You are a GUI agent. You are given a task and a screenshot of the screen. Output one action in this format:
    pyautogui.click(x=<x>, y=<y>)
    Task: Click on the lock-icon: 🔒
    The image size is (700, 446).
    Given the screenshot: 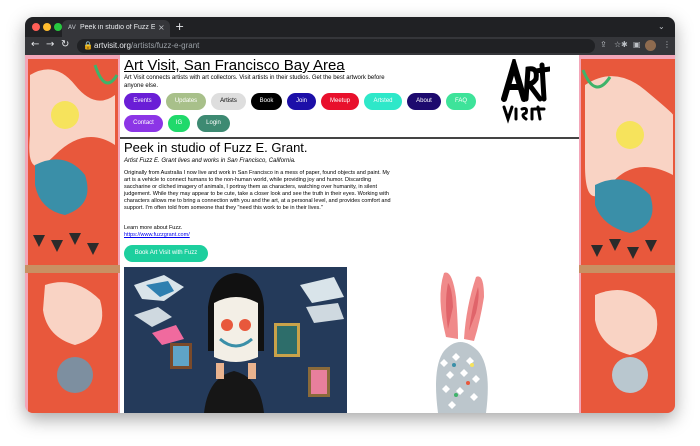 What is the action you would take?
    pyautogui.click(x=88, y=45)
    